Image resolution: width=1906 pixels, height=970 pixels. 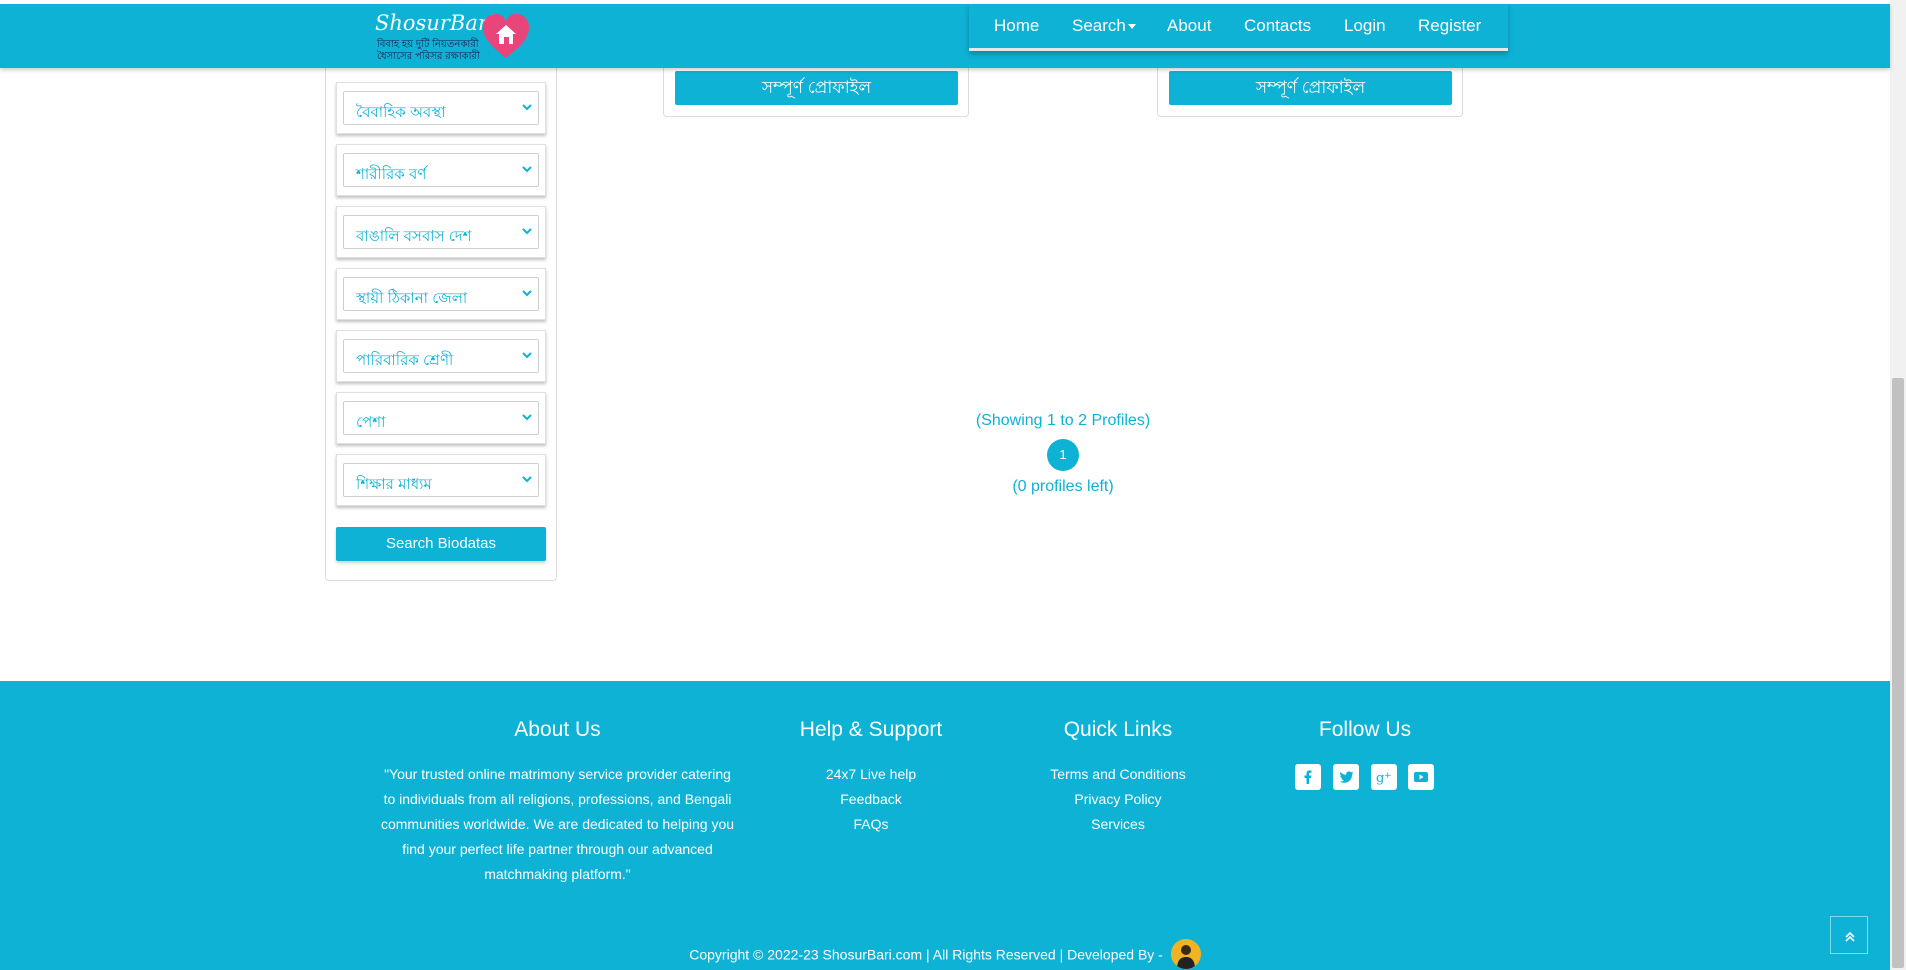 What do you see at coordinates (1189, 26) in the screenshot?
I see `nav-about: About` at bounding box center [1189, 26].